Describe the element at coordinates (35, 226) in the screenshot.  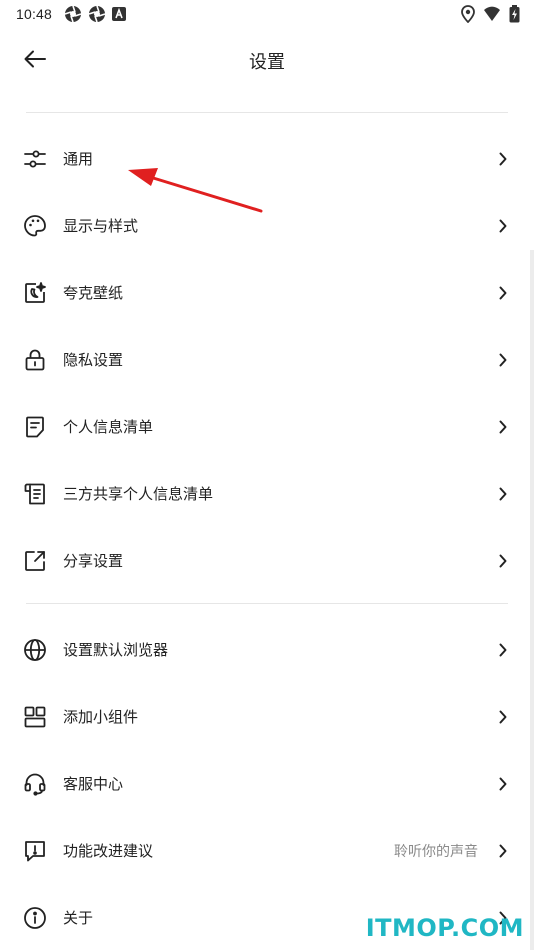
I see `palette-icon` at that location.